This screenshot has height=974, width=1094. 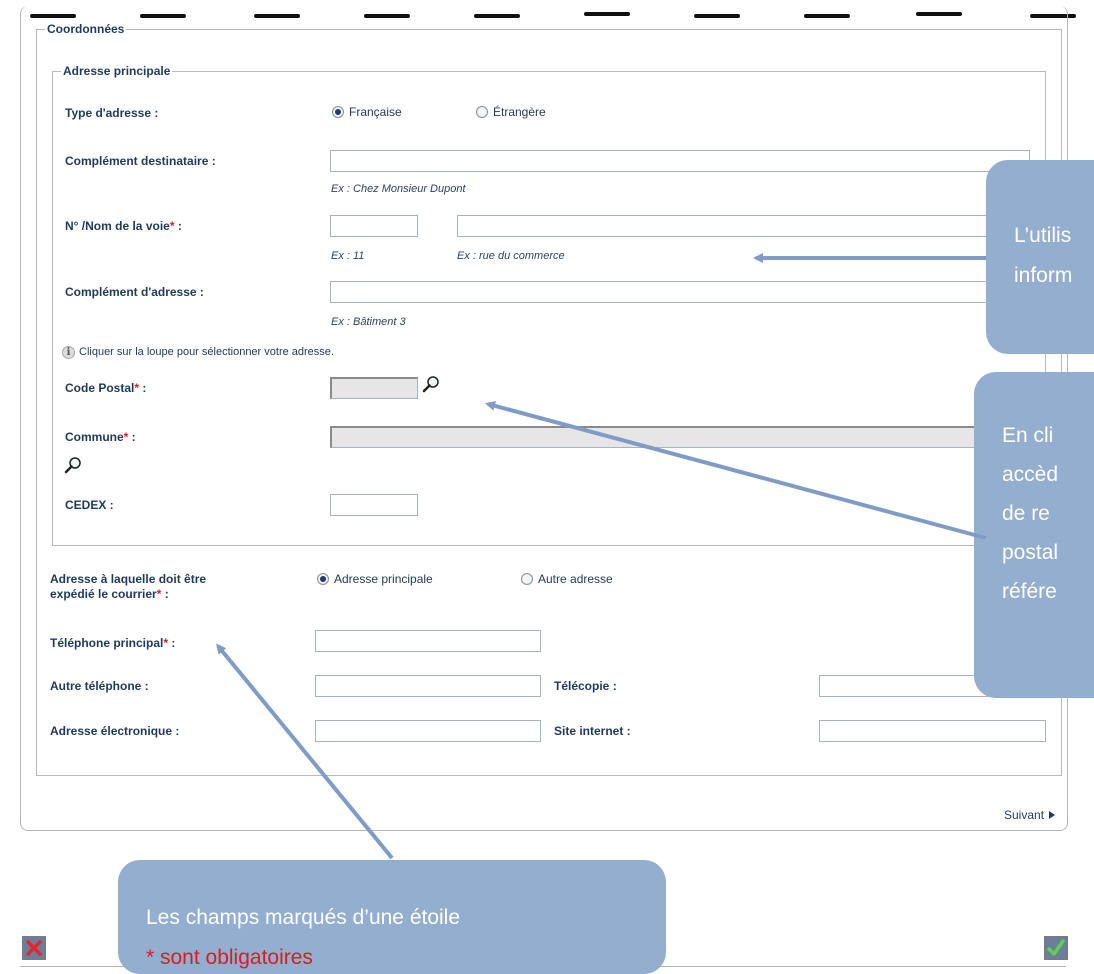 What do you see at coordinates (736, 470) in the screenshot?
I see `arrow-to-code-postal` at bounding box center [736, 470].